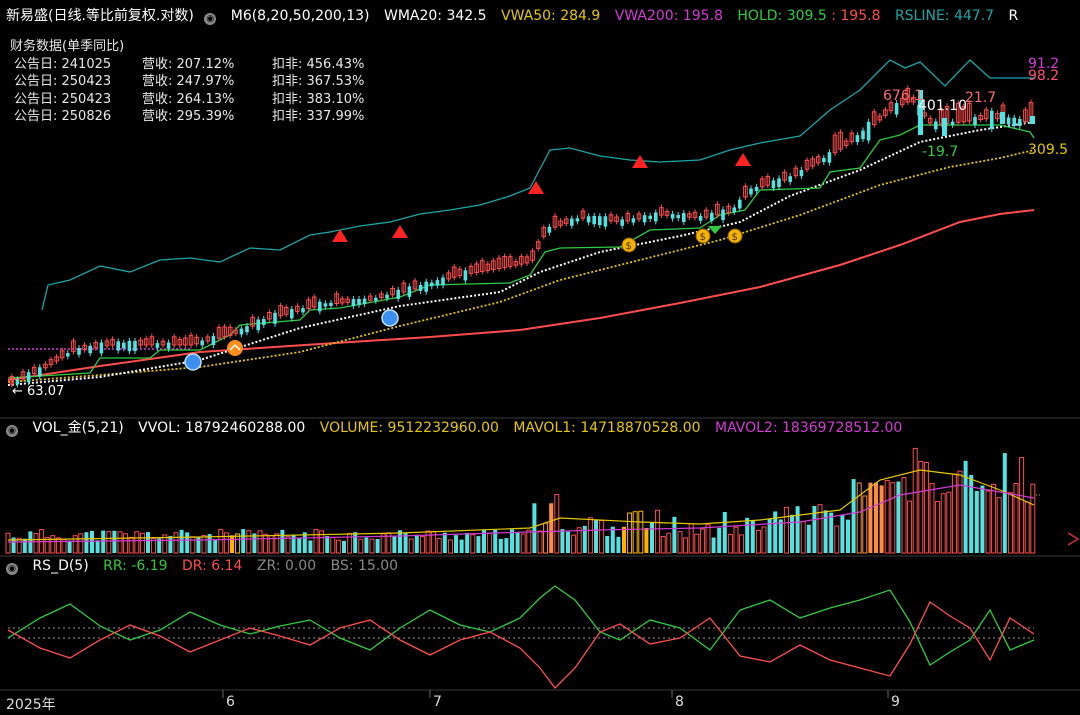 This screenshot has width=1080, height=715. What do you see at coordinates (212, 566) in the screenshot?
I see `dr-label: DR: 6.14` at bounding box center [212, 566].